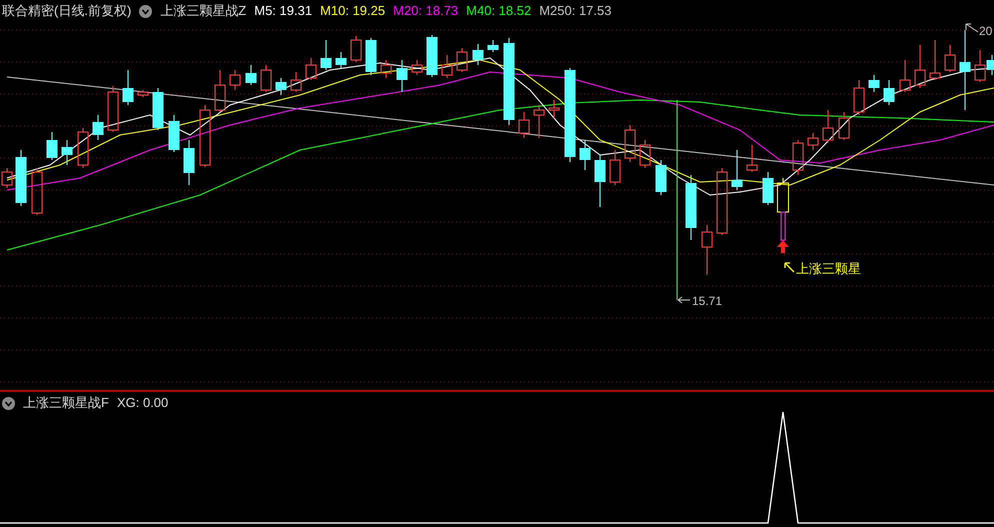 This screenshot has width=994, height=527. What do you see at coordinates (67, 11) in the screenshot?
I see `chart-title: 联合精密(日线.前复权)` at bounding box center [67, 11].